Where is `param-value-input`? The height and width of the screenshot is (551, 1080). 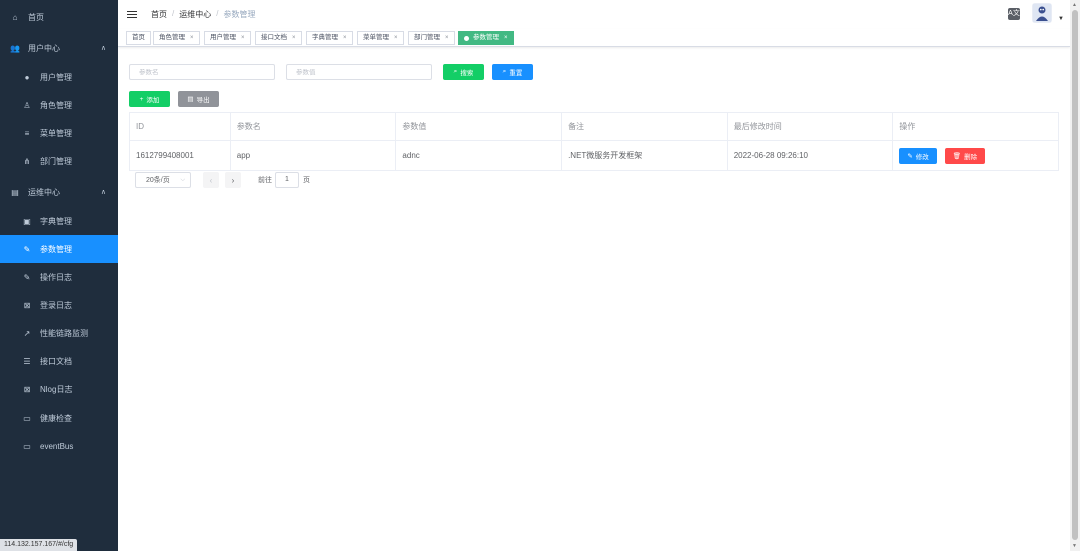 param-value-input is located at coordinates (363, 72).